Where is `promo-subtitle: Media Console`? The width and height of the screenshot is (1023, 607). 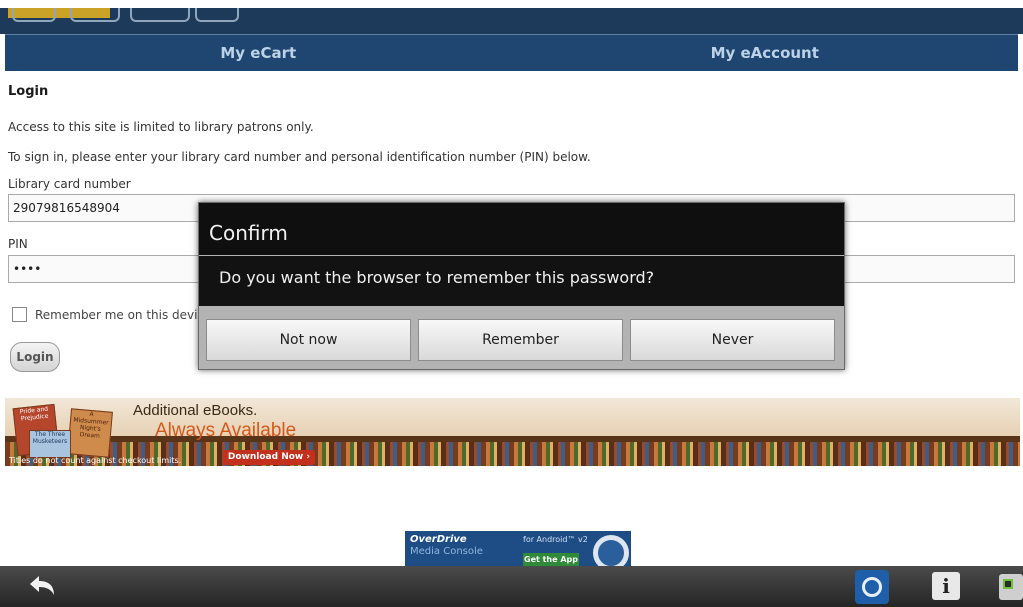 promo-subtitle: Media Console is located at coordinates (446, 551).